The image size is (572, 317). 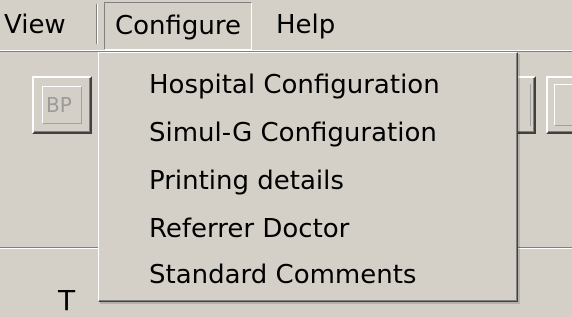 I want to click on toolbar-button-partial-2-frame, so click(x=563, y=105).